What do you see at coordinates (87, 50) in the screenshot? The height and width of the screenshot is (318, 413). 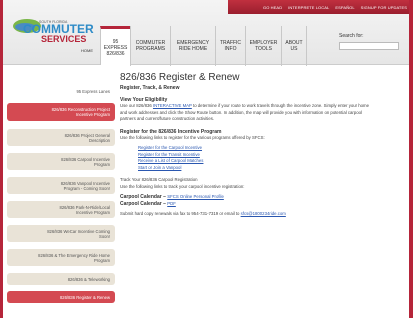 I see `logo-area-label: HOME` at bounding box center [87, 50].